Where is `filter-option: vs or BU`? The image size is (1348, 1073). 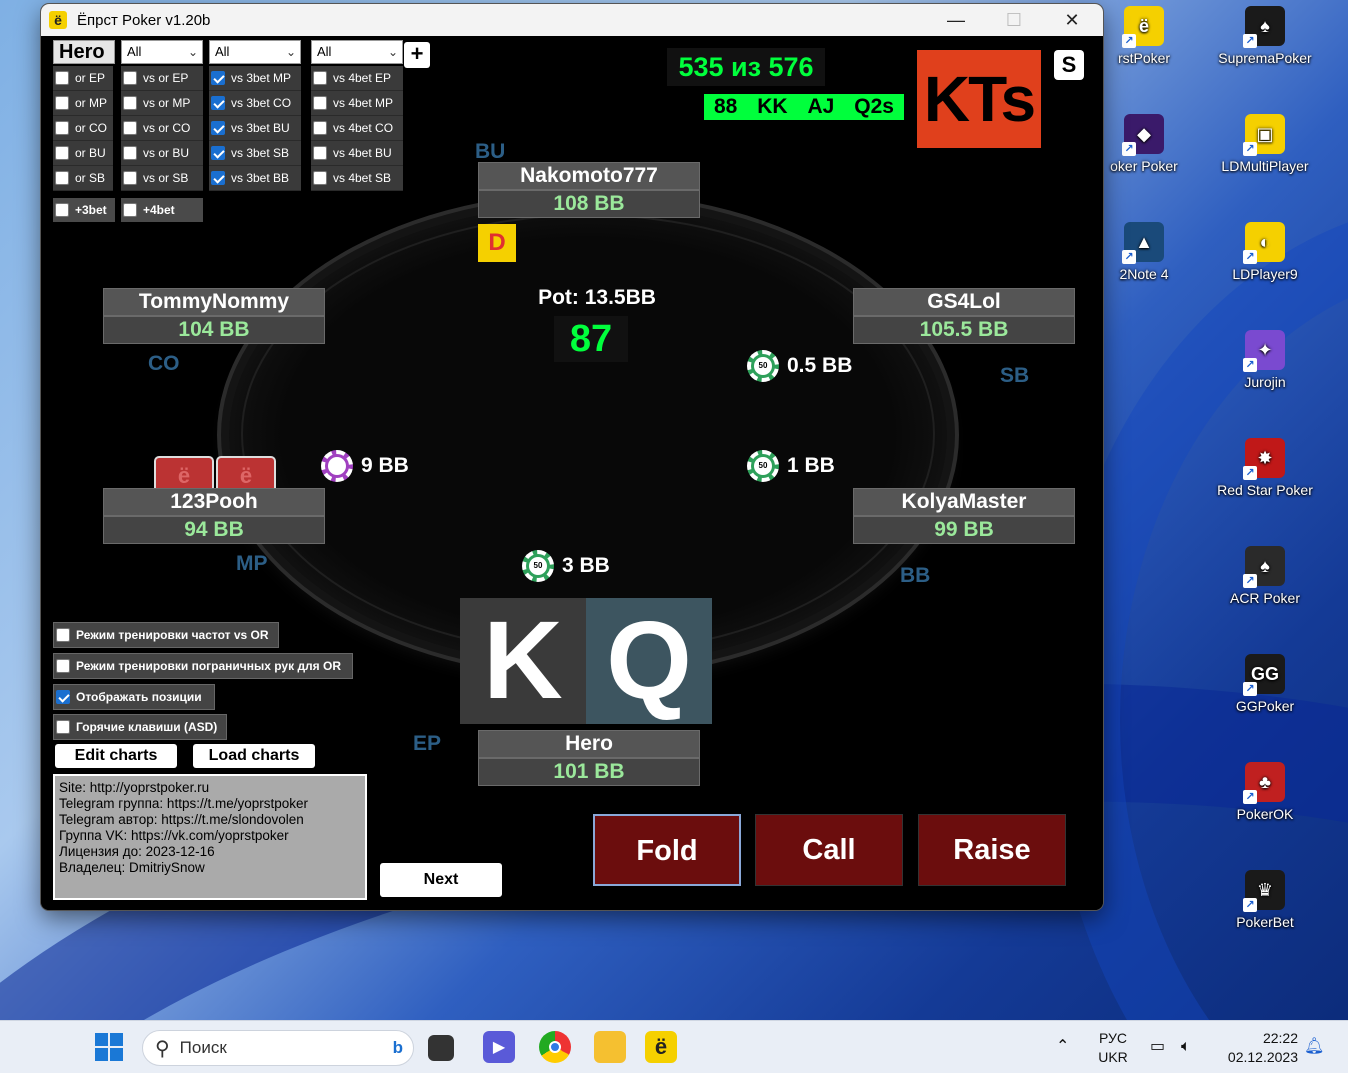
filter-option: vs or BU is located at coordinates (162, 153).